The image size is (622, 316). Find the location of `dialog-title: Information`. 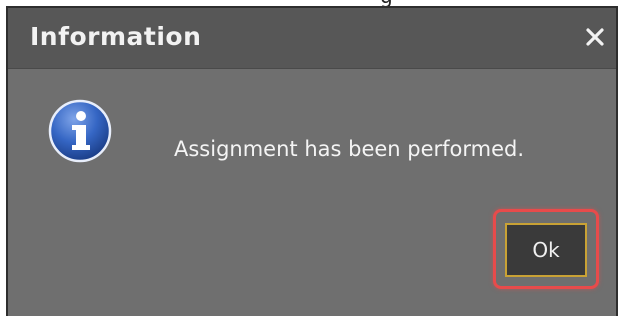

dialog-title: Information is located at coordinates (116, 36).